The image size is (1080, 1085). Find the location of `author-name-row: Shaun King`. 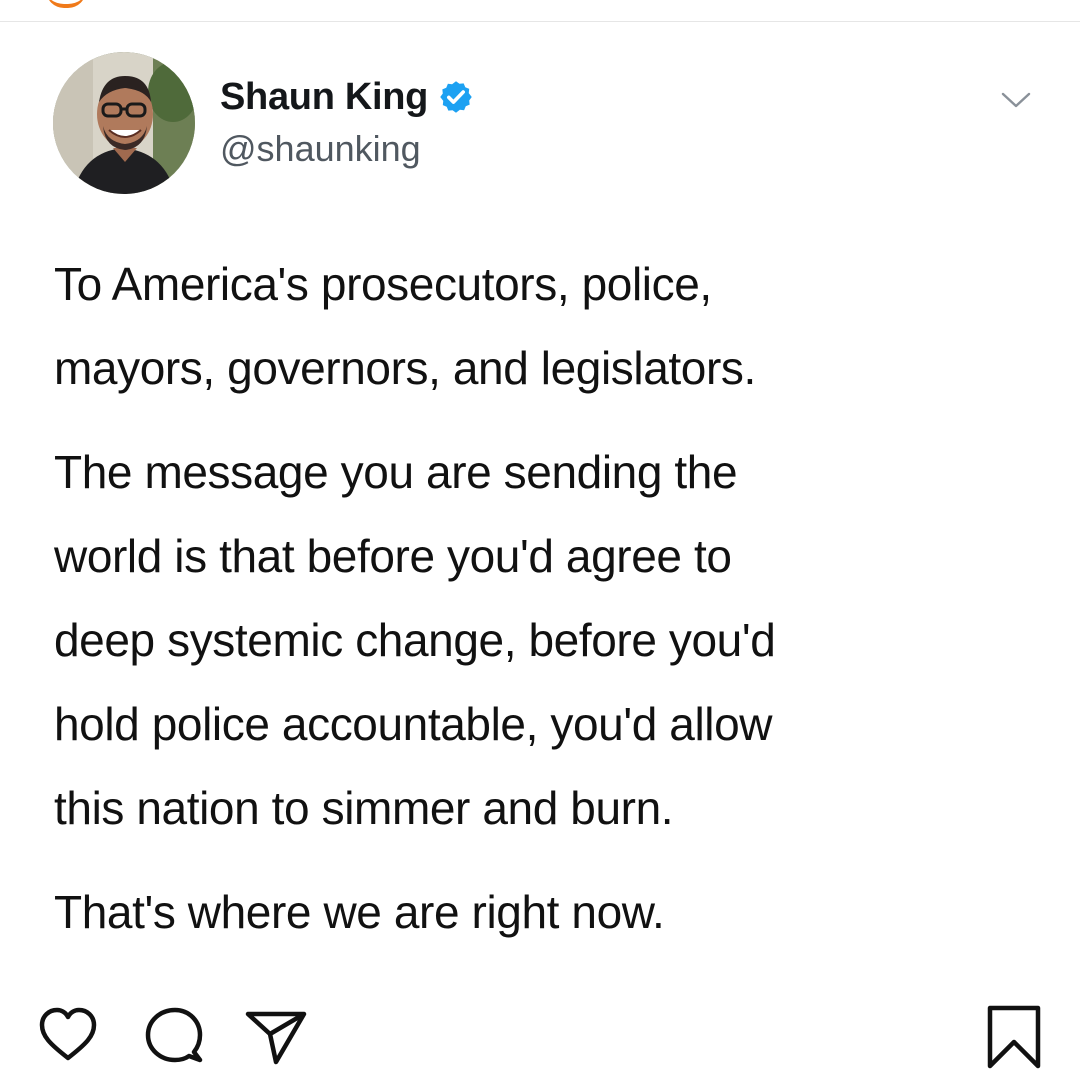

author-name-row: Shaun King is located at coordinates (347, 97).